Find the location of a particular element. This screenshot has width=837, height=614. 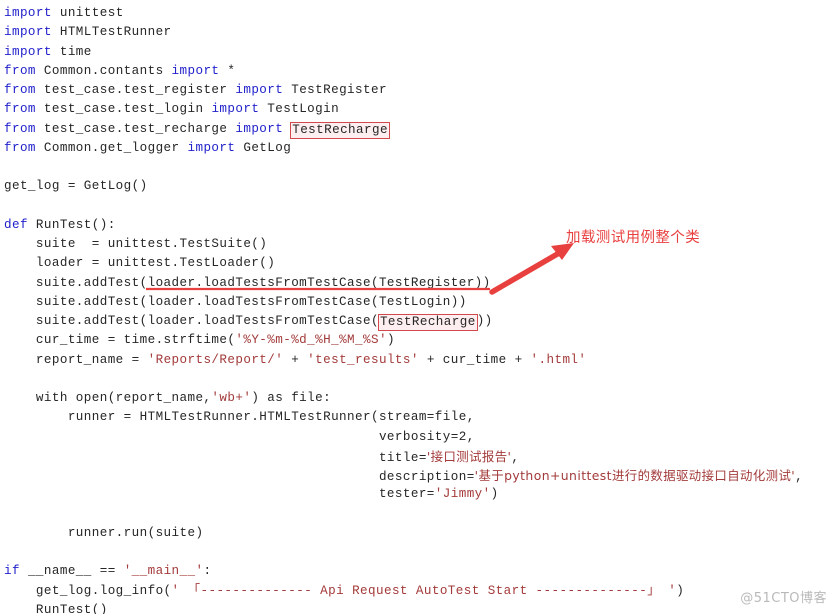

code-token: time is located at coordinates (71, 51).